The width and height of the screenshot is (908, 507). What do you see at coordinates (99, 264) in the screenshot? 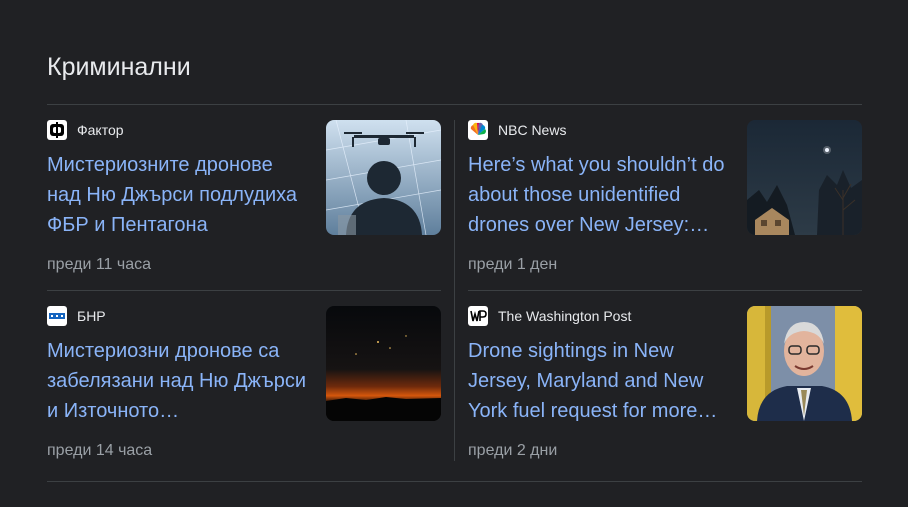
I see `timestamp: преди 11 часа` at bounding box center [99, 264].